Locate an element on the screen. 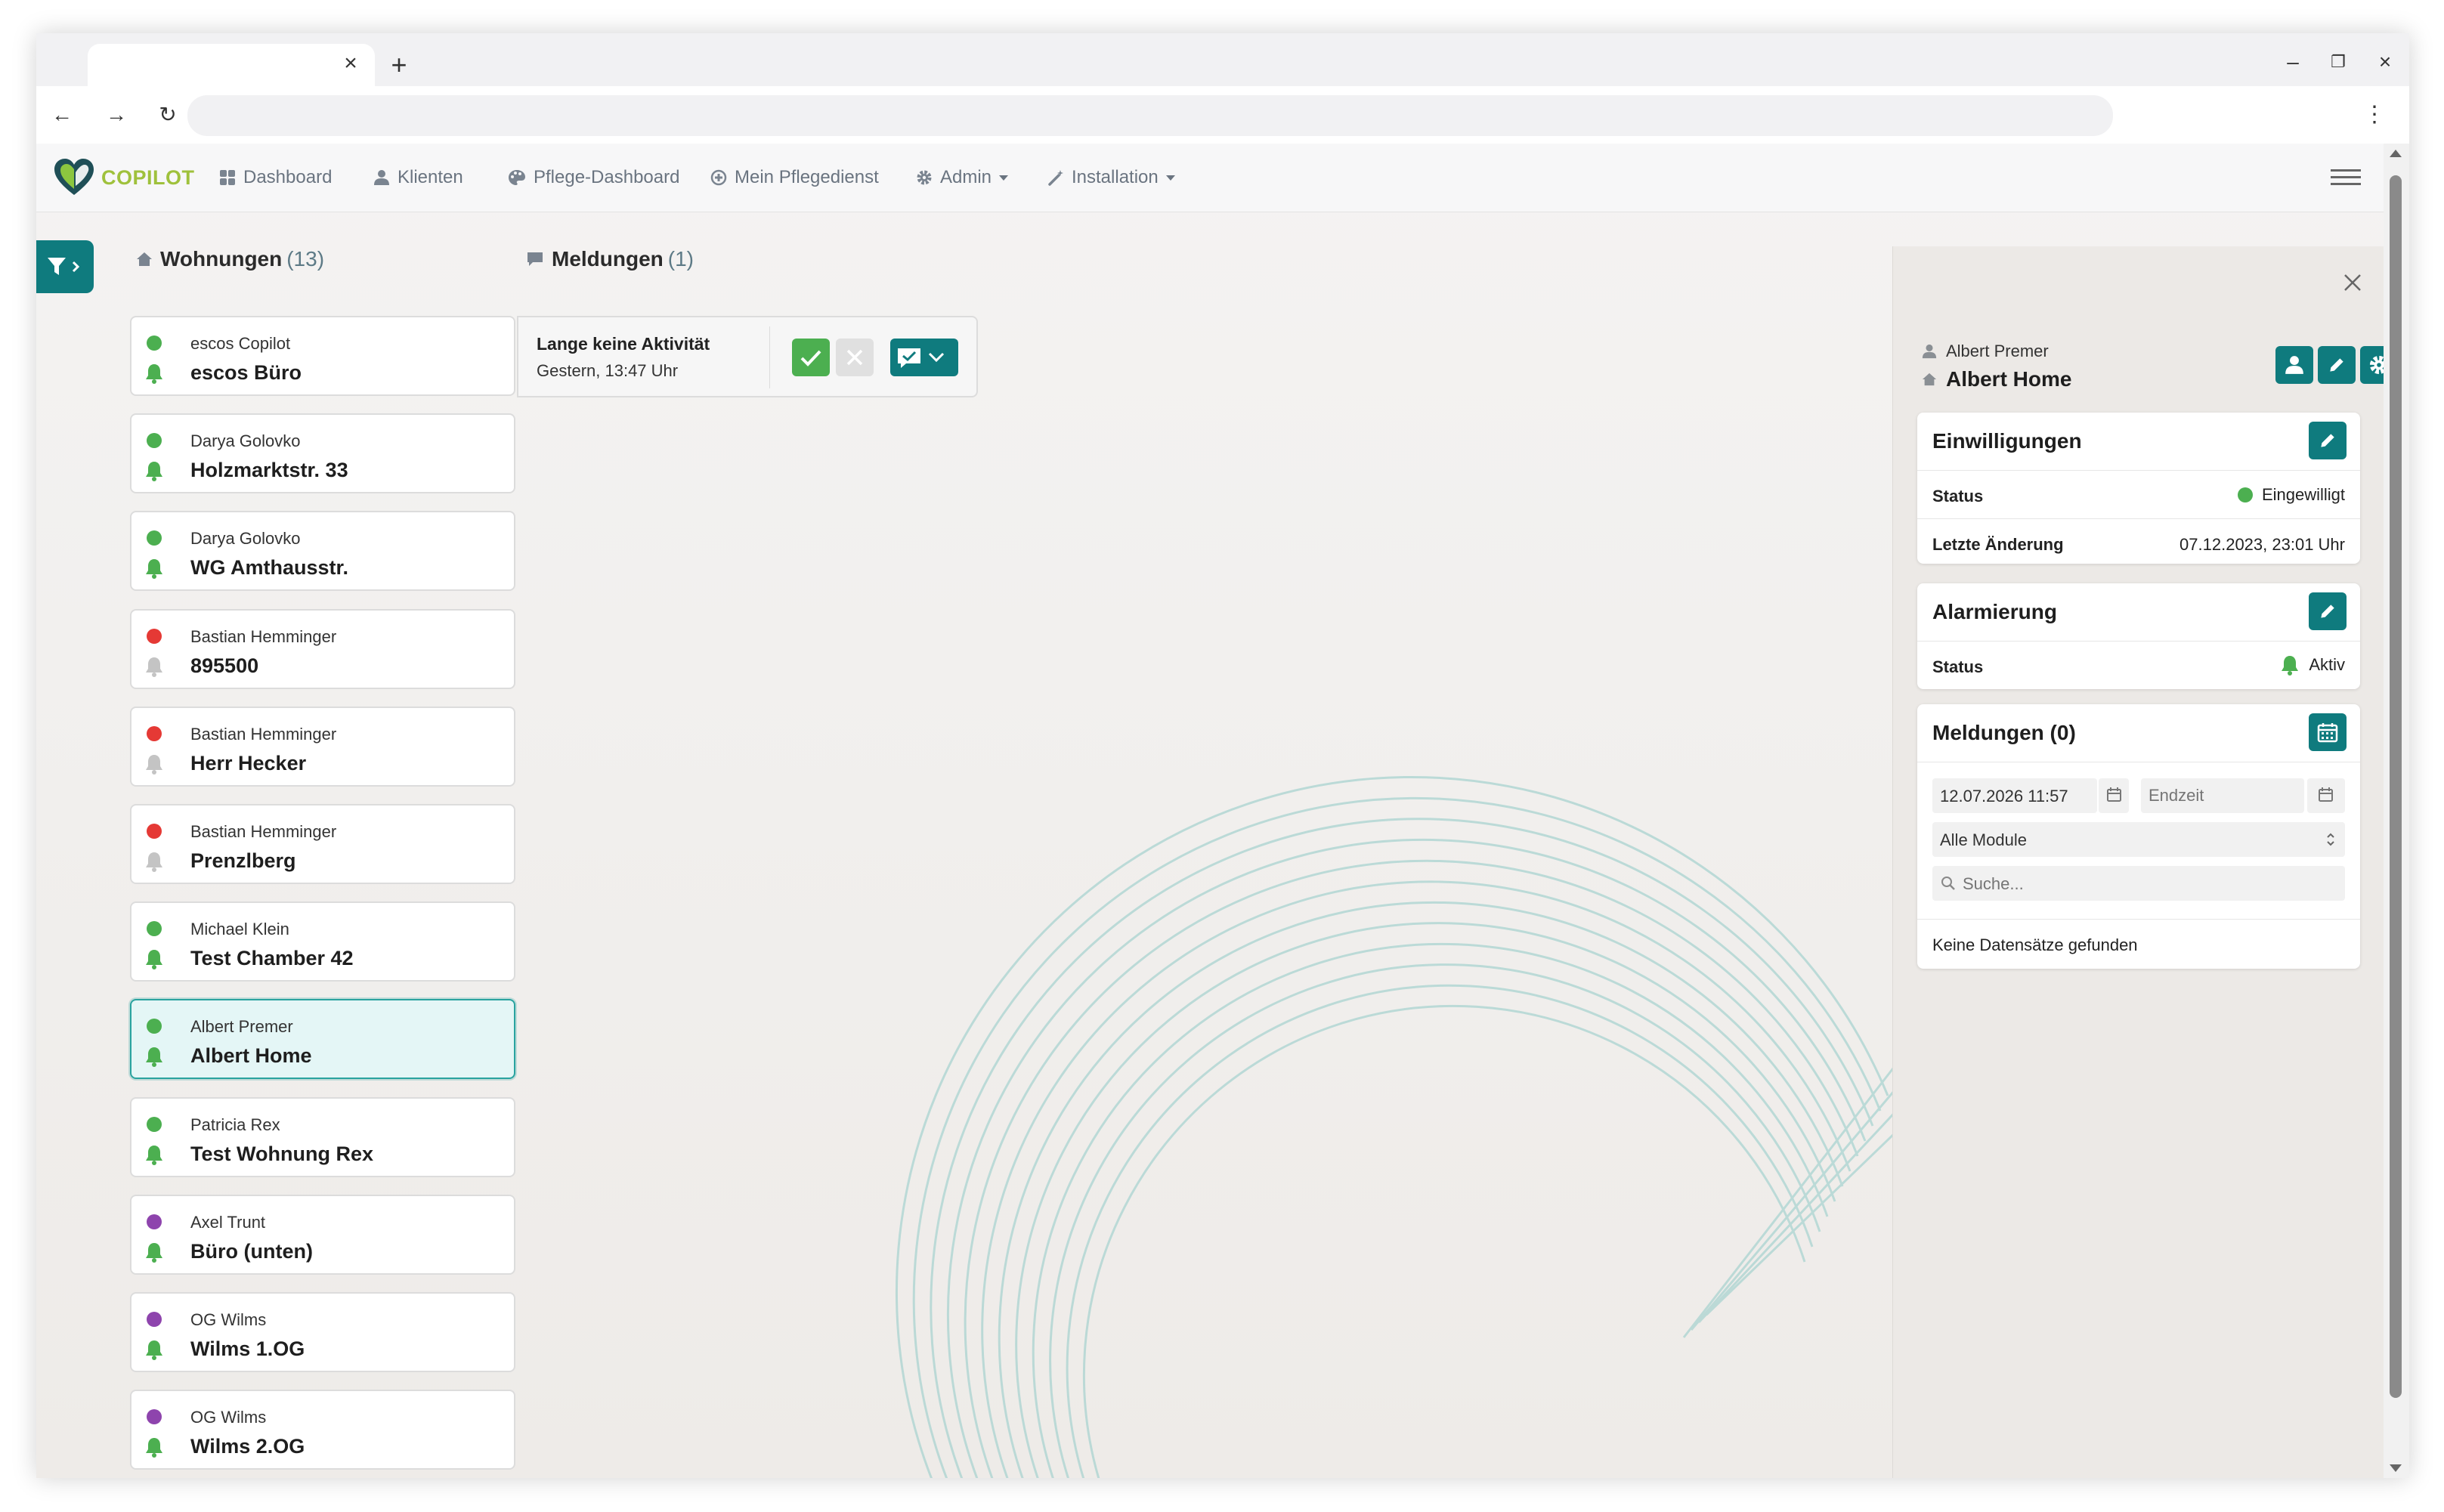 The width and height of the screenshot is (2444, 1512). select-arrows-icon is located at coordinates (2330, 839).